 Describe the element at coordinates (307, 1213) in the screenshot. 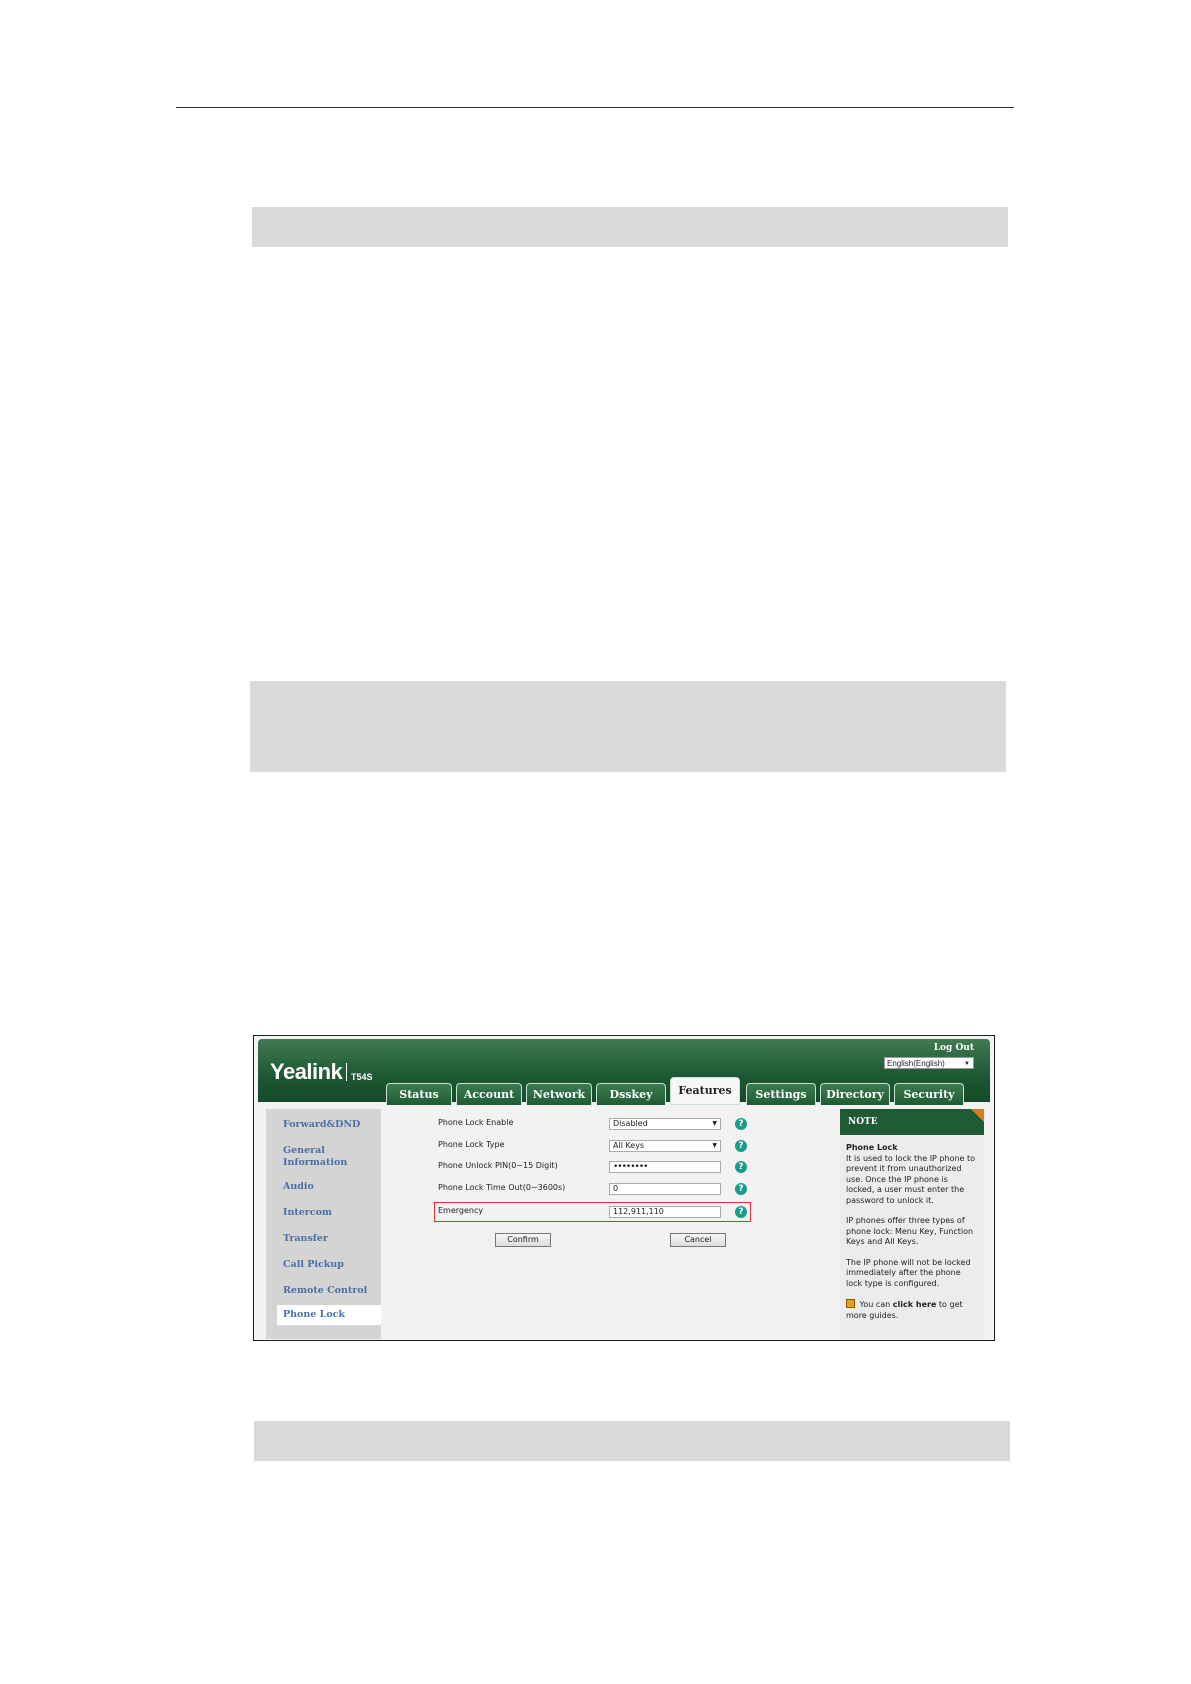

I see `sidebar-item-intercom: Intercom` at that location.